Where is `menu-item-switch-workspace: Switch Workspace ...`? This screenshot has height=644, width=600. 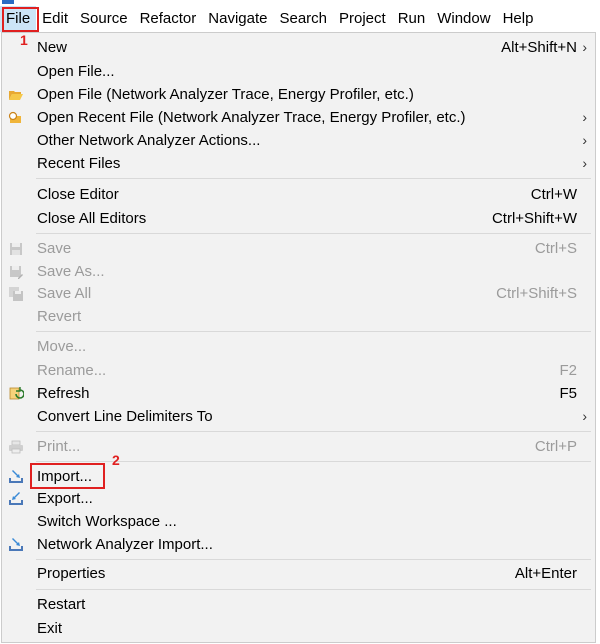 menu-item-switch-workspace: Switch Workspace ... is located at coordinates (298, 521).